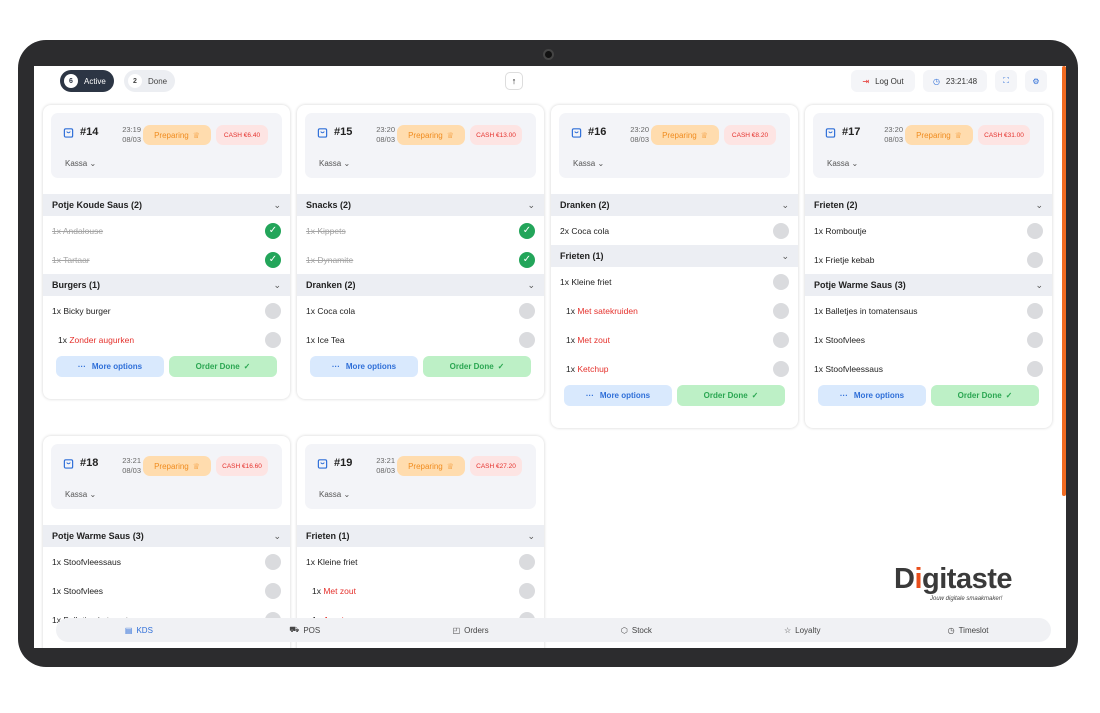 The width and height of the screenshot is (1100, 713). I want to click on settings-button: ⚙, so click(1036, 81).